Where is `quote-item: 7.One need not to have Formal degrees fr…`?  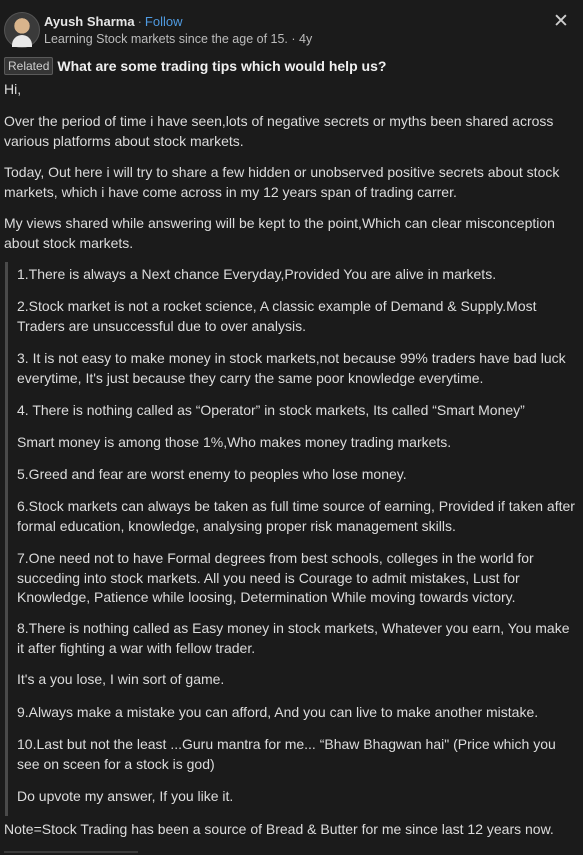 quote-item: 7.One need not to have Formal degrees fr… is located at coordinates (275, 577).